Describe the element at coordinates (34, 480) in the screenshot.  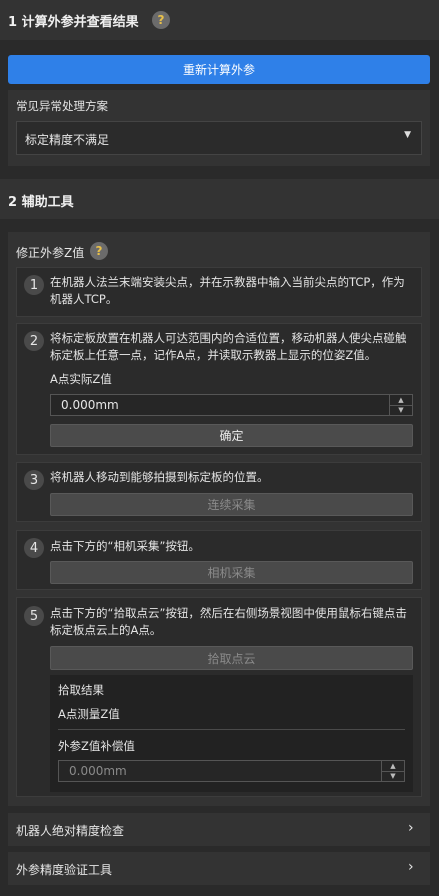
I see `step-number: 3` at that location.